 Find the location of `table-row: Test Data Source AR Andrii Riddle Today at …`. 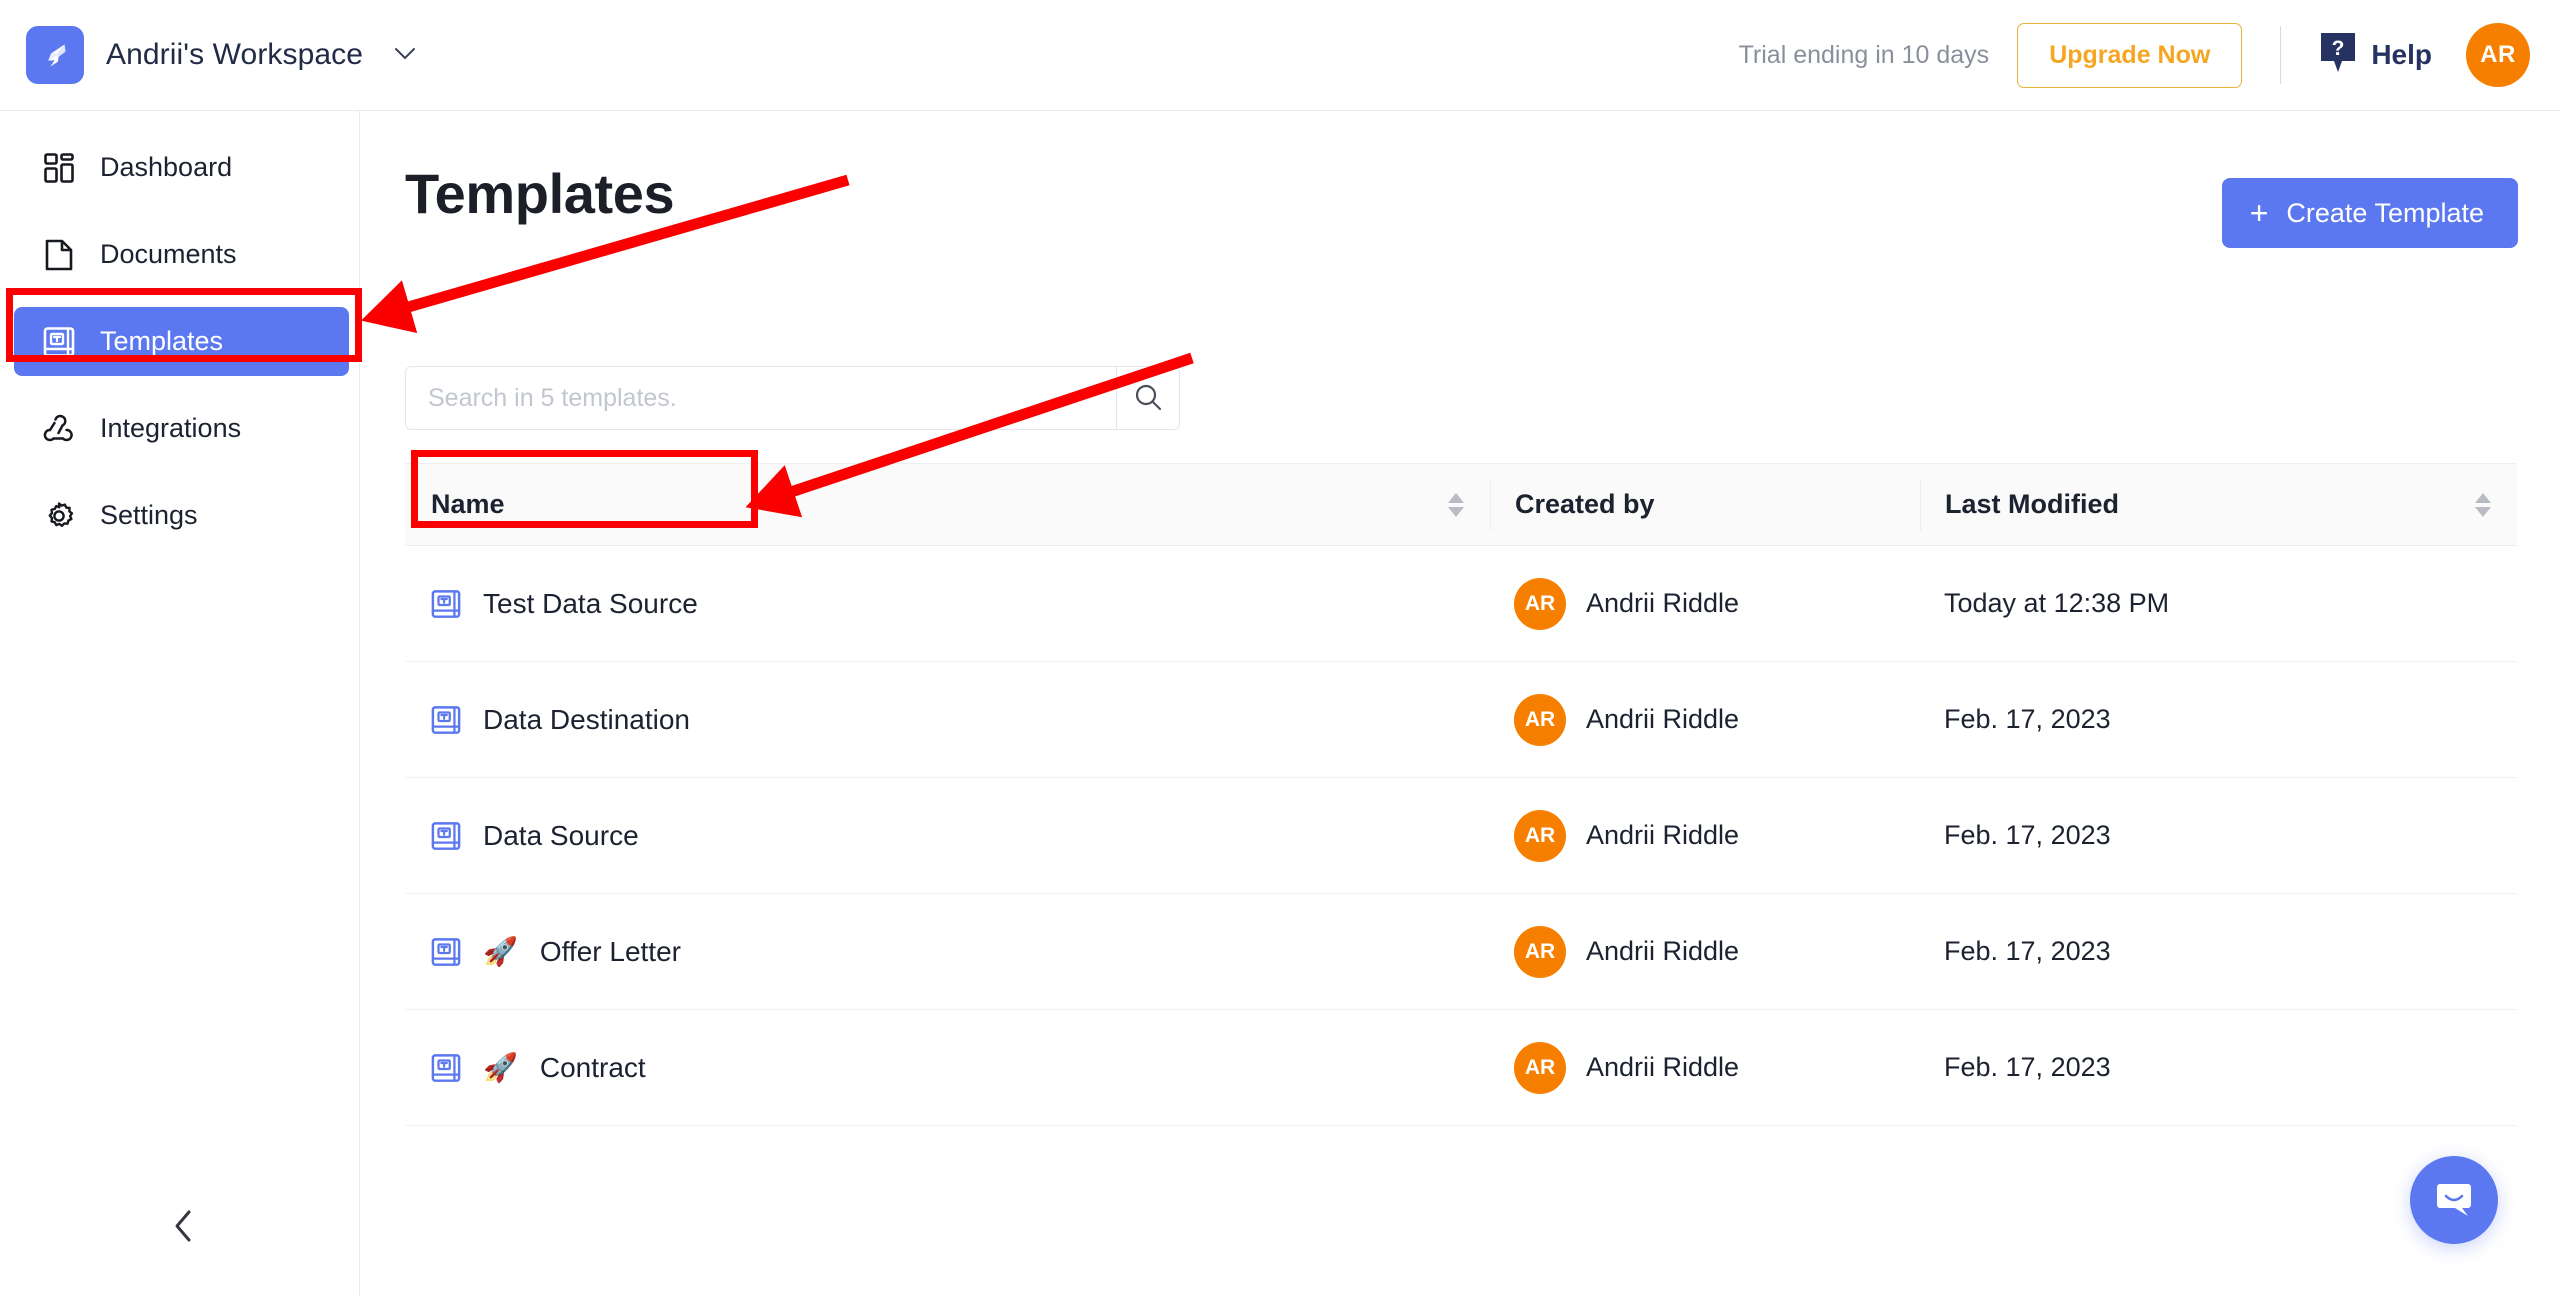

table-row: Test Data Source AR Andrii Riddle Today at … is located at coordinates (1461, 604).